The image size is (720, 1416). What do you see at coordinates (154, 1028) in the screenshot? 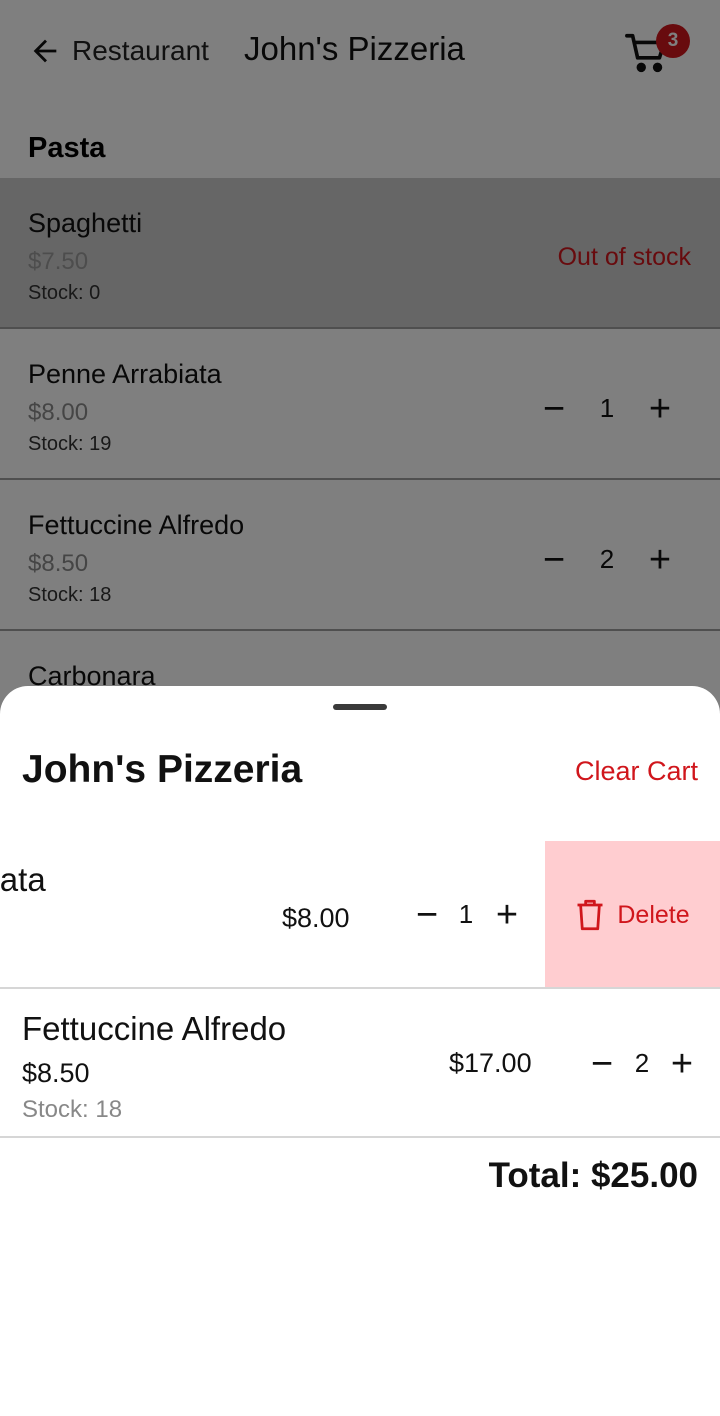
I see `cart-item-name: Fettuccine Alfredo` at bounding box center [154, 1028].